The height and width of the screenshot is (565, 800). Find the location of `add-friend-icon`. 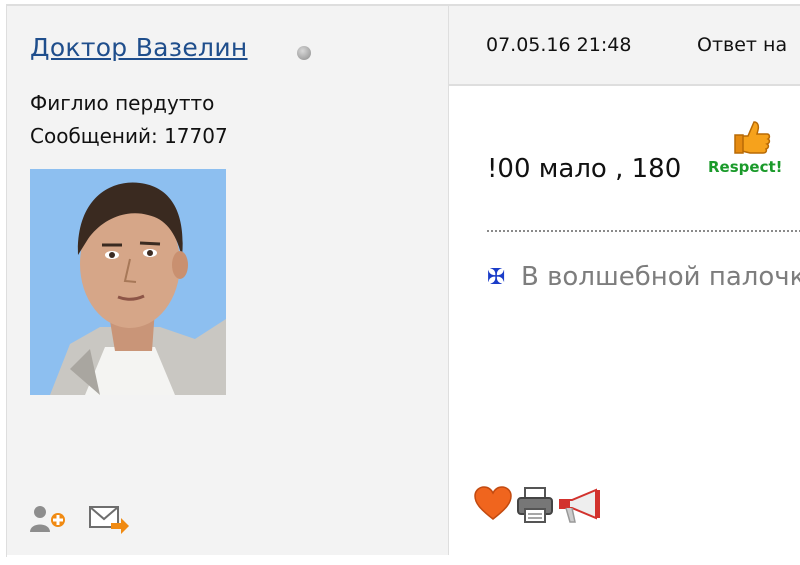

add-friend-icon is located at coordinates (49, 521).